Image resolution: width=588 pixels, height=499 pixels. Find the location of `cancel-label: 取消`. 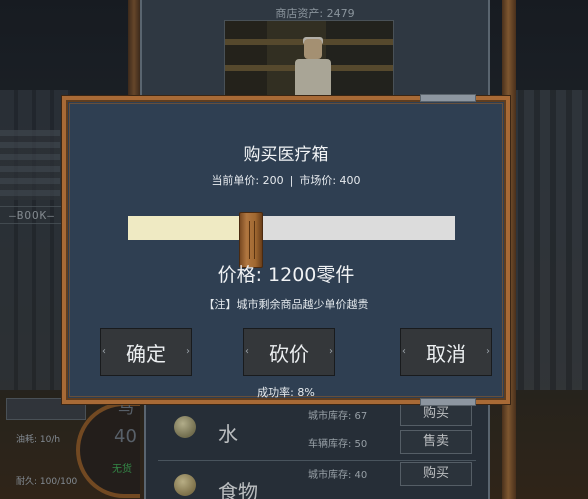

cancel-label: 取消 is located at coordinates (446, 353).